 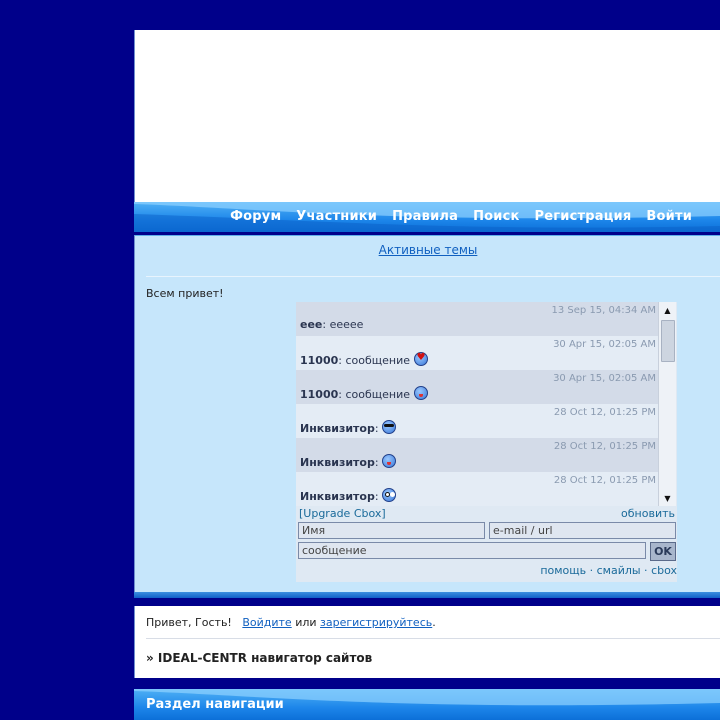 I want to click on chat-url-input, so click(x=582, y=530).